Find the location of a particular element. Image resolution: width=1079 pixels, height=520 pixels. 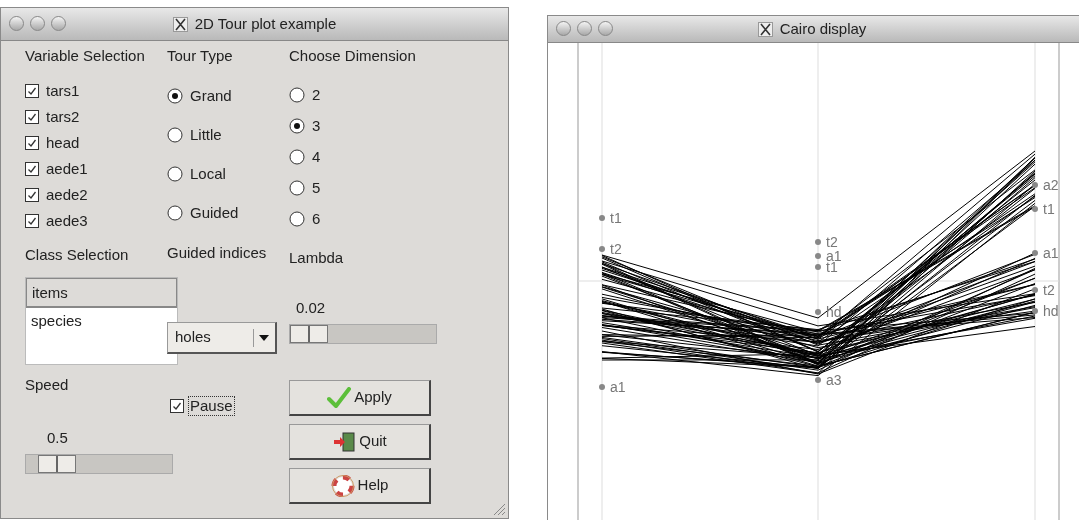

axis-label: a3 is located at coordinates (834, 380).